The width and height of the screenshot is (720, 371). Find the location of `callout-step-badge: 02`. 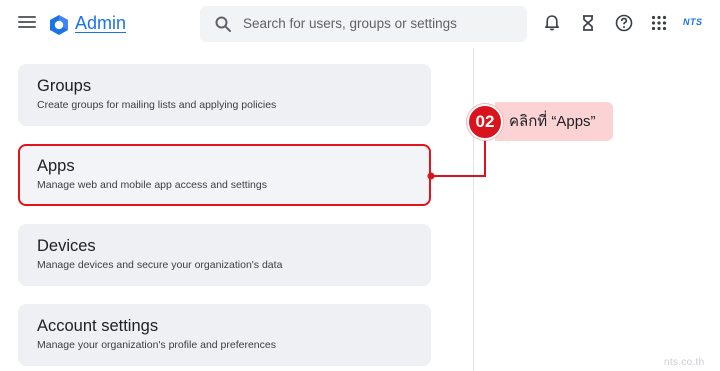

callout-step-badge: 02 is located at coordinates (485, 122).